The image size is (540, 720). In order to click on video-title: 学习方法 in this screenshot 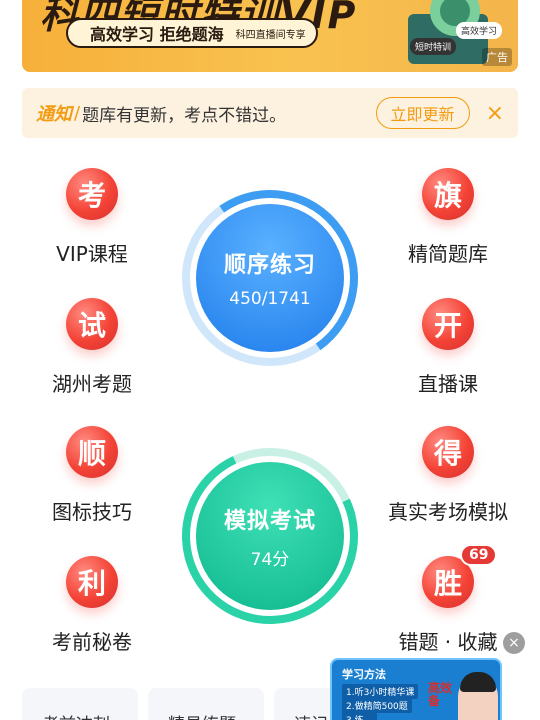, I will do `click(364, 674)`.